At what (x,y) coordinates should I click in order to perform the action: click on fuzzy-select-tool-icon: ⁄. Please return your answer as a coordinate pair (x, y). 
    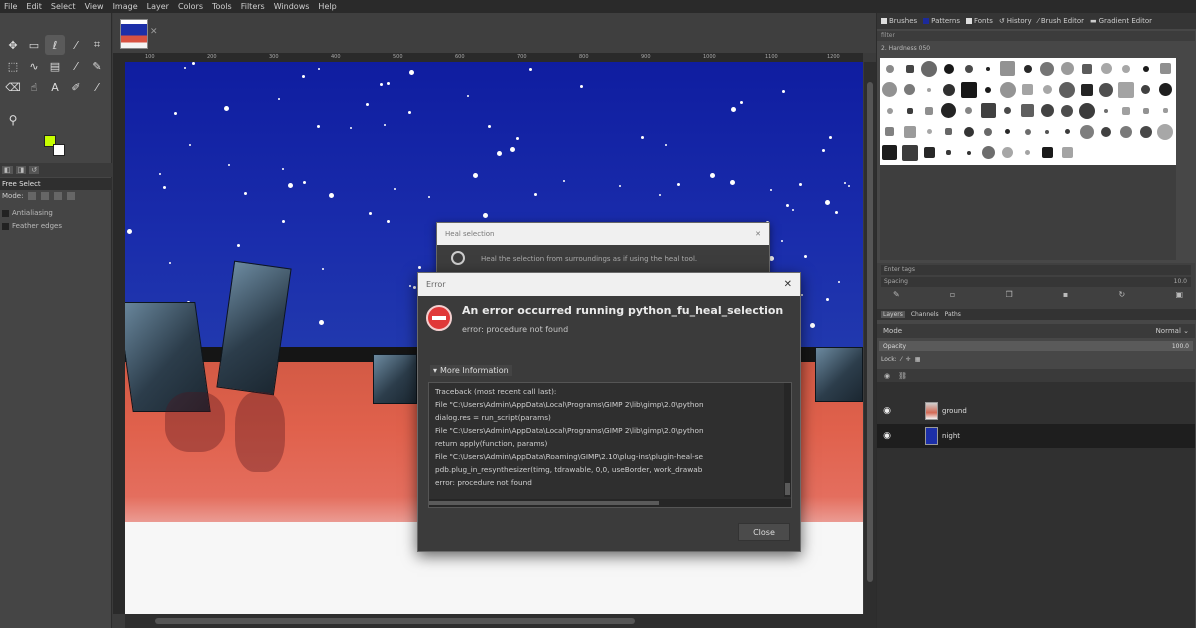
    Looking at the image, I should click on (76, 45).